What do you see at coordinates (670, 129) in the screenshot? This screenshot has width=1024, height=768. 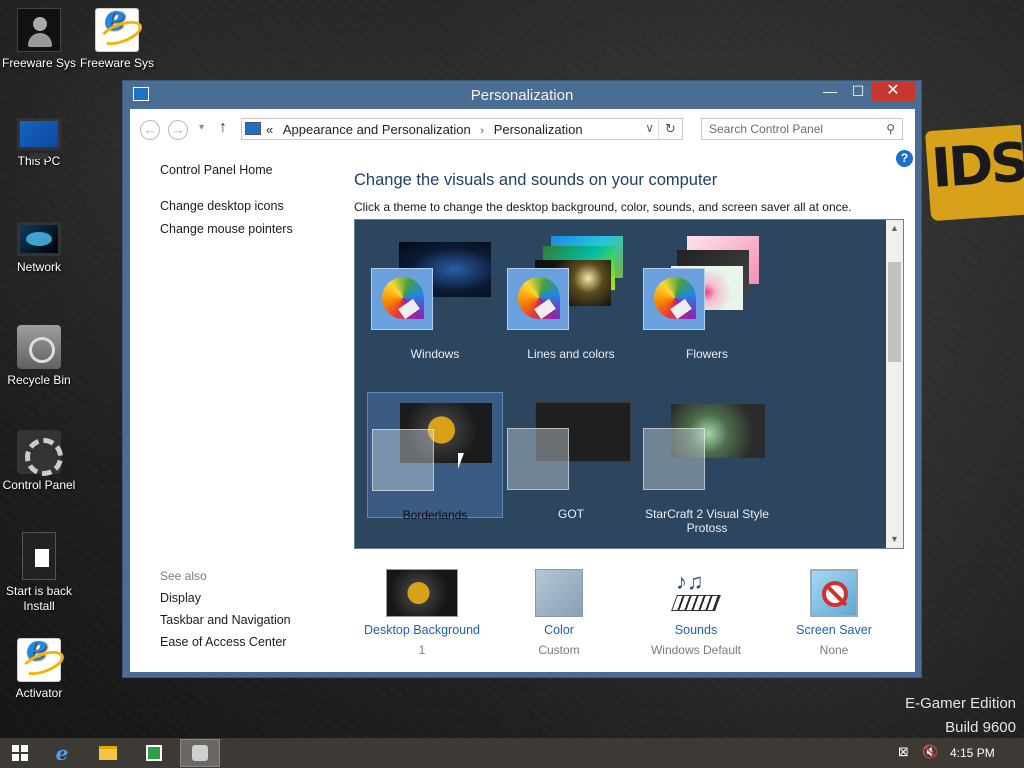 I see `refresh-icon: ↻` at bounding box center [670, 129].